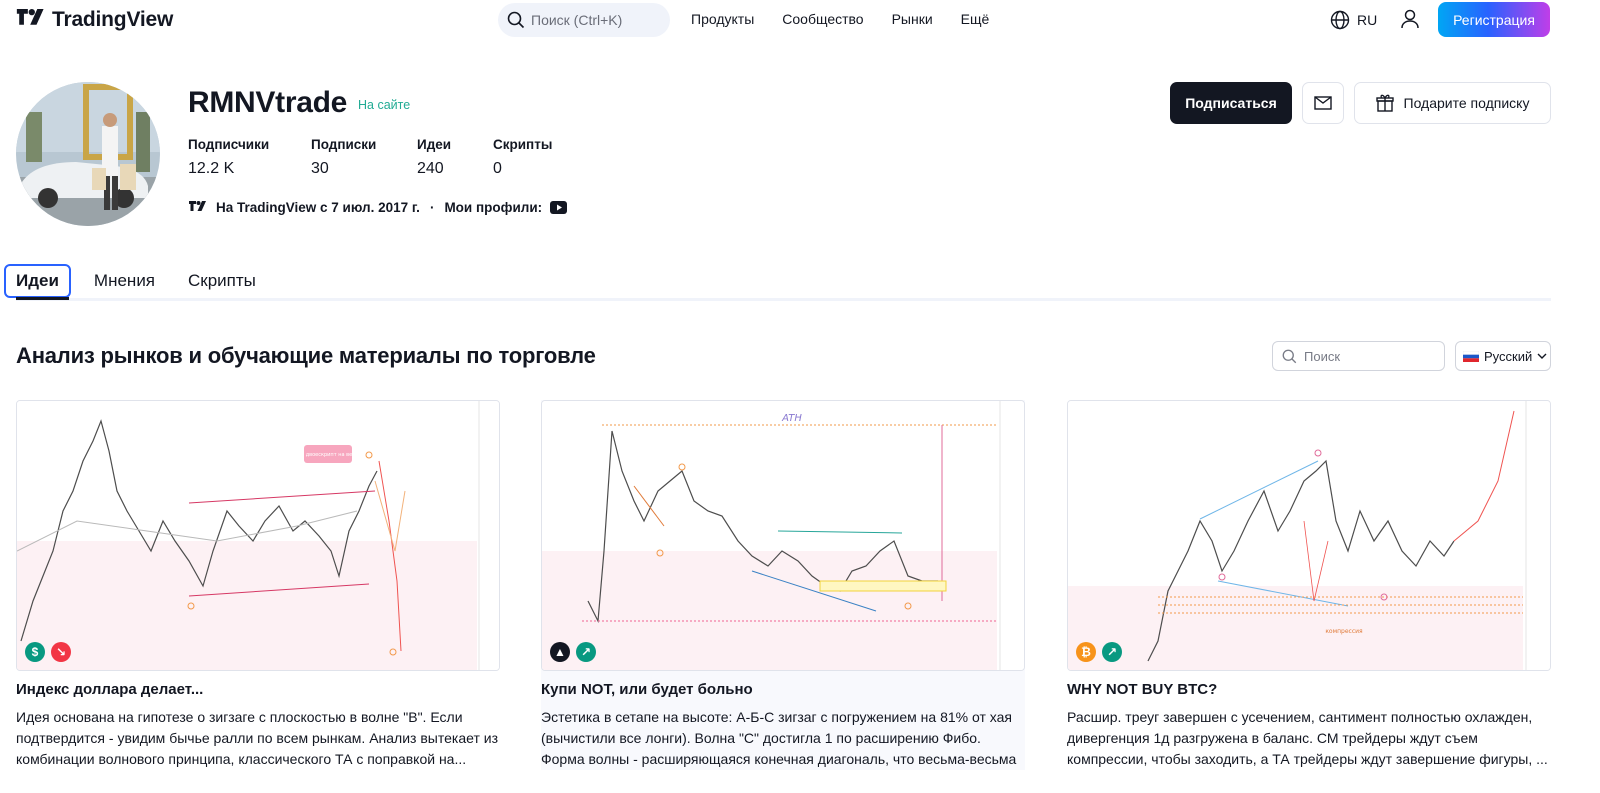  I want to click on tab-opinions: Мнения, so click(124, 281).